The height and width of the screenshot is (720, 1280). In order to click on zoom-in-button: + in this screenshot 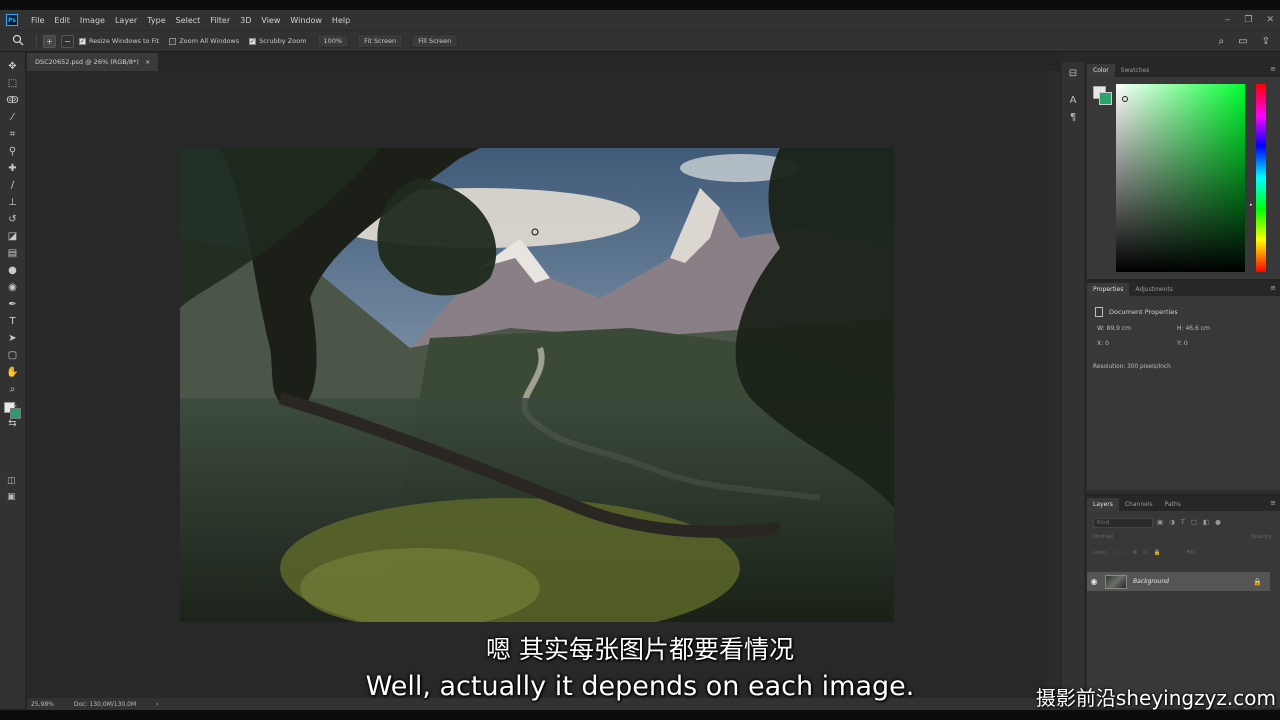, I will do `click(49, 41)`.